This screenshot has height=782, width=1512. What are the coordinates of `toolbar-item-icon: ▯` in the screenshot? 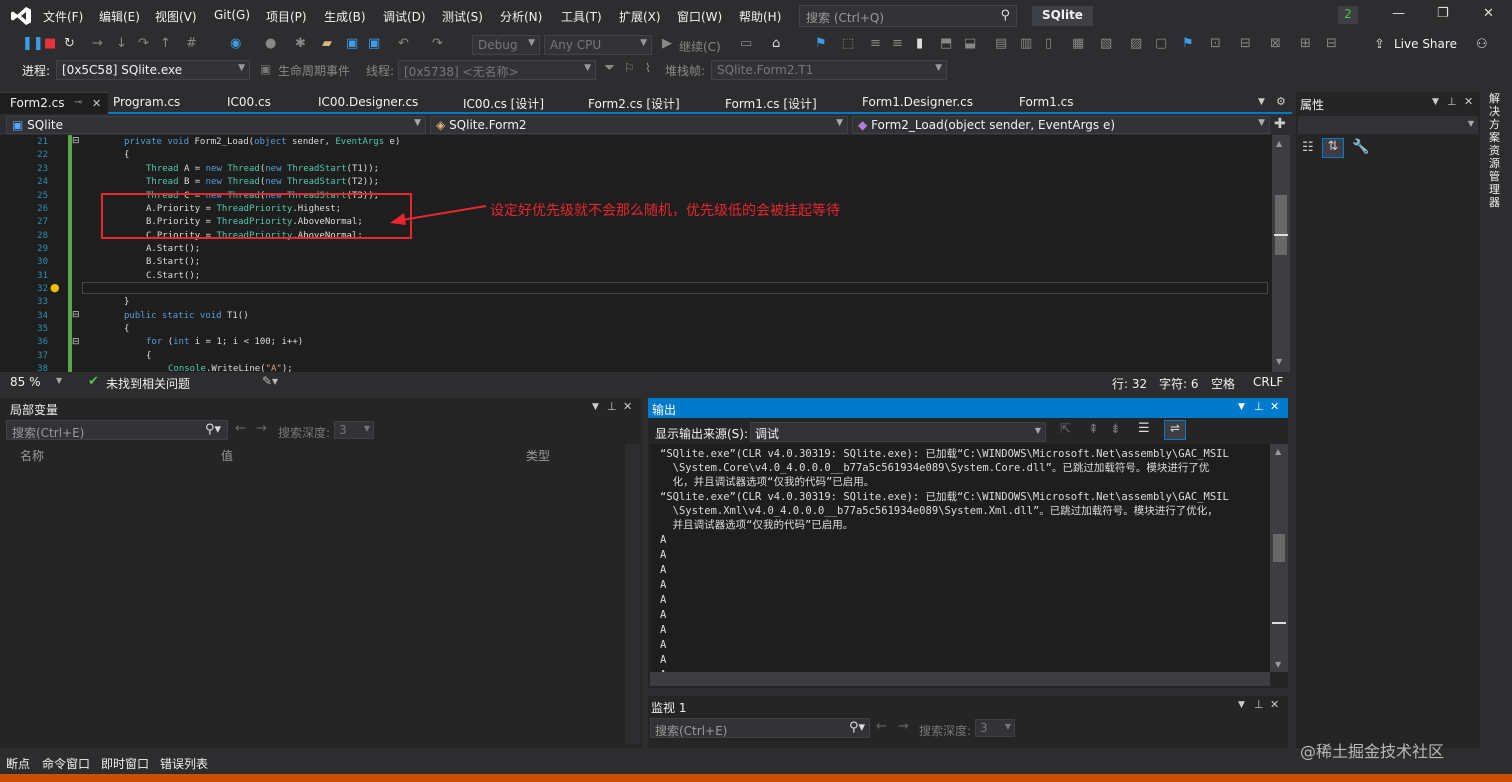 It's located at (1048, 43).